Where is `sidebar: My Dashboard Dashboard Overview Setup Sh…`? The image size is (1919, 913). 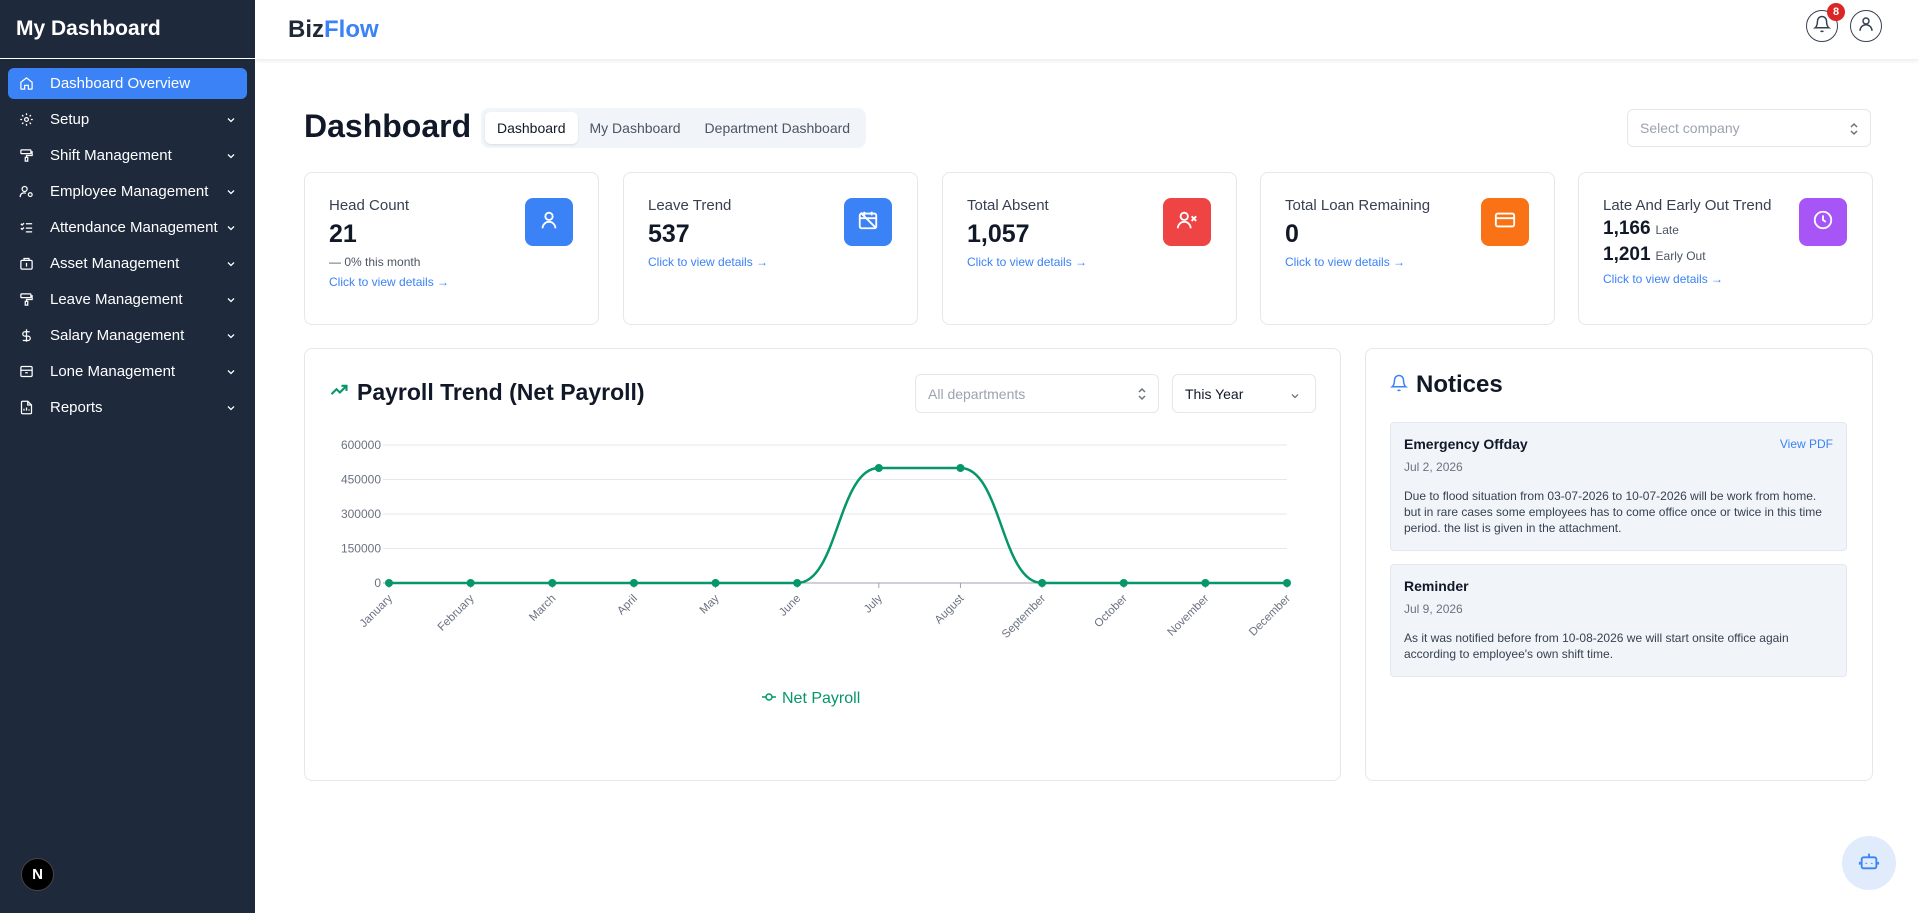
sidebar: My Dashboard Dashboard Overview Setup Sh… is located at coordinates (127, 456).